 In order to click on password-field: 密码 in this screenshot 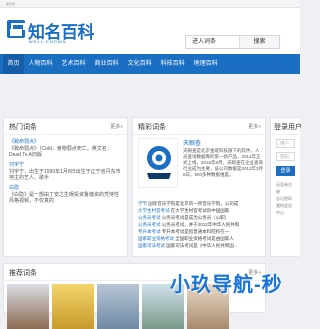, I will do `click(285, 156)`.